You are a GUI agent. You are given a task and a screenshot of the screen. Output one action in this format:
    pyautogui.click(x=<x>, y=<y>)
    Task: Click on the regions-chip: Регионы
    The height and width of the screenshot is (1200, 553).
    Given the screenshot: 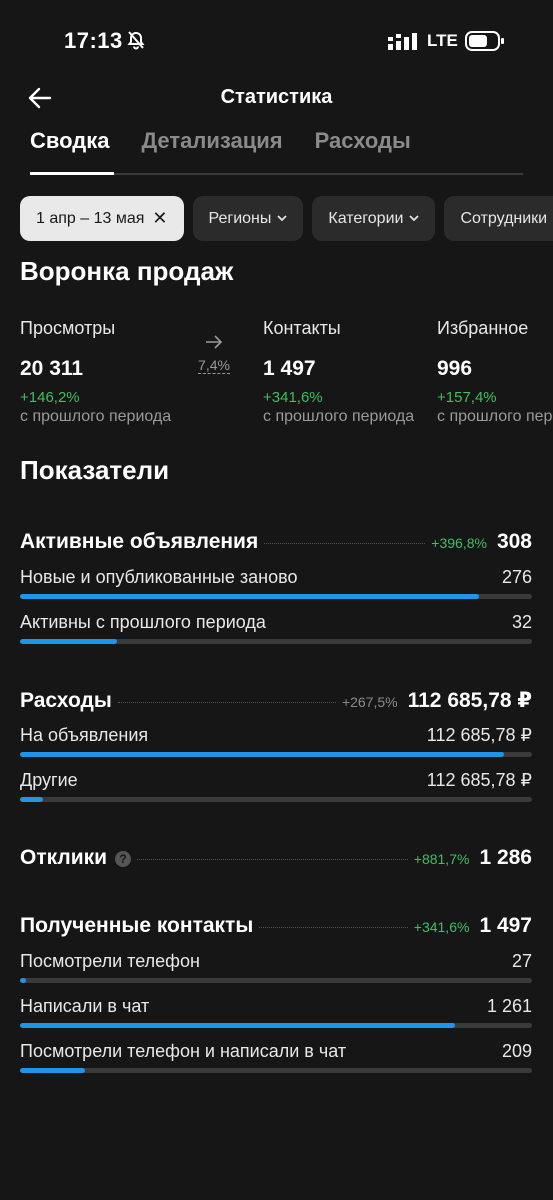 What is the action you would take?
    pyautogui.click(x=248, y=218)
    